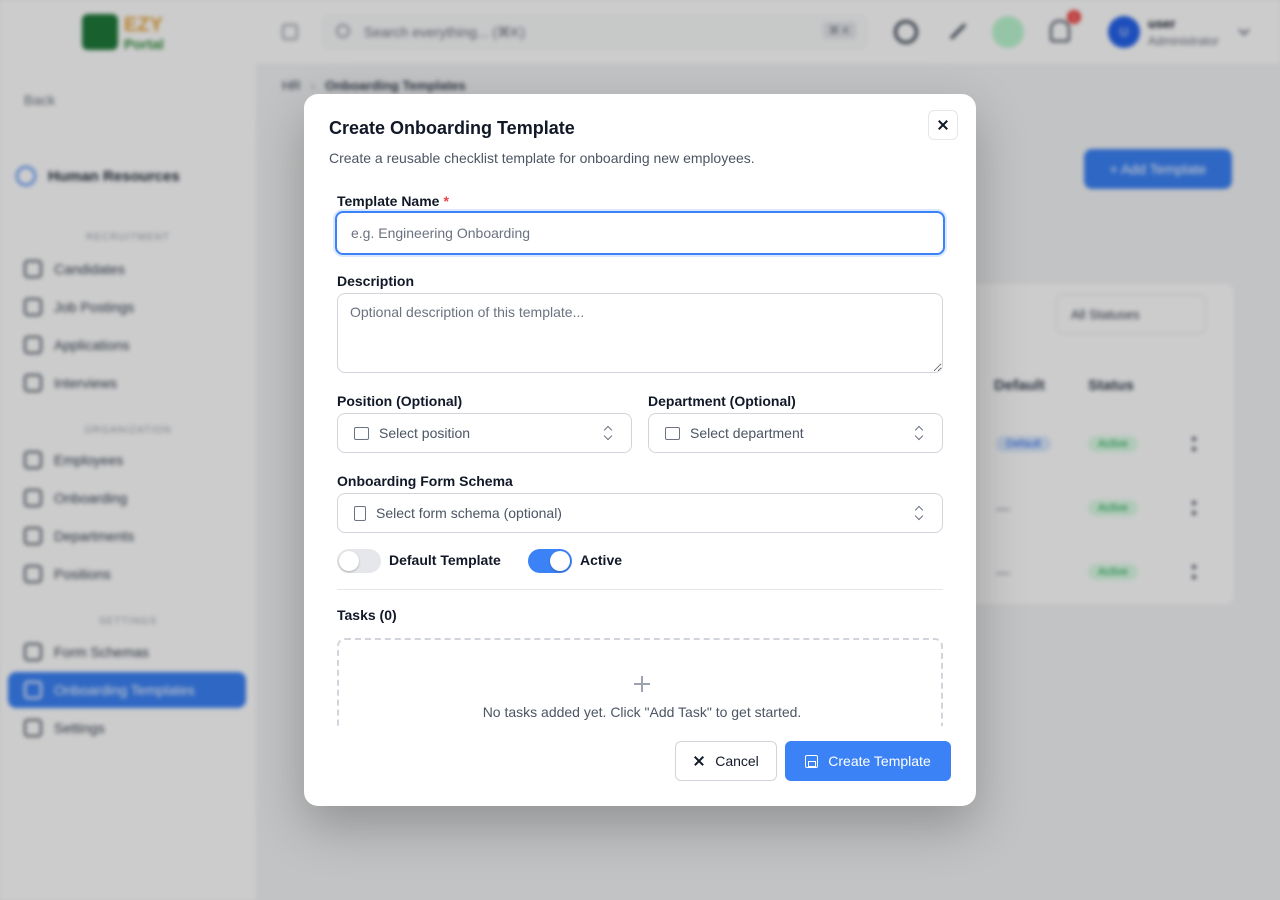  I want to click on template-name-input, so click(640, 233).